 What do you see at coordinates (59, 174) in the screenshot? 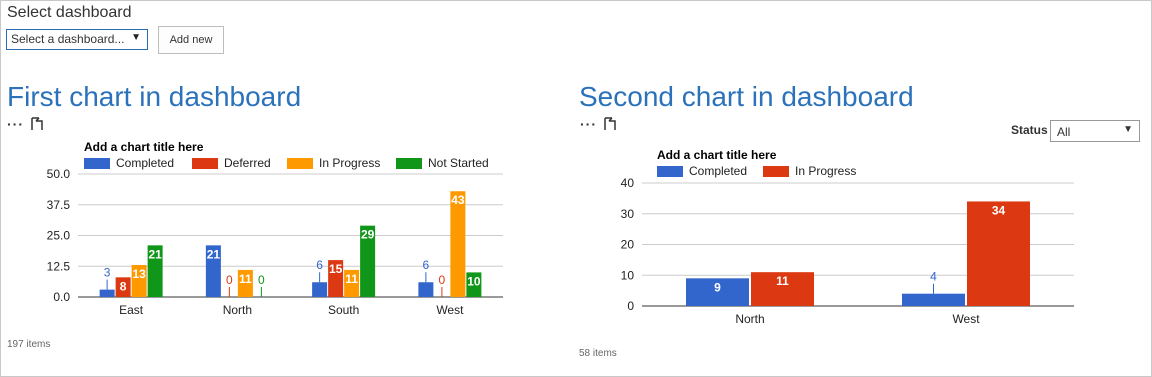
I see `y-tick-label: 50.0` at bounding box center [59, 174].